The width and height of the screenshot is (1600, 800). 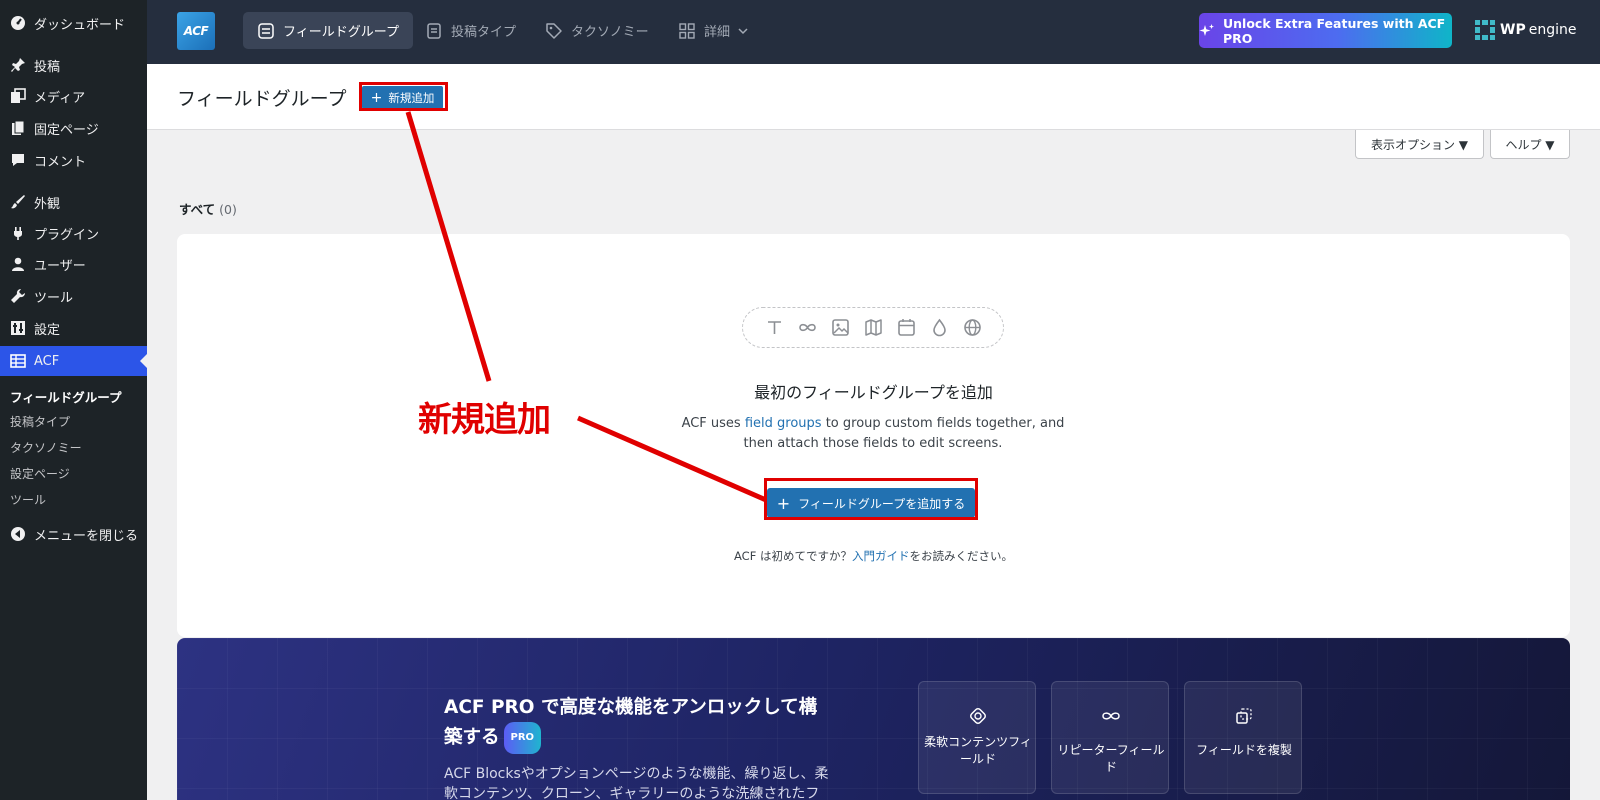 I want to click on annotation-arrows, so click(x=586, y=307).